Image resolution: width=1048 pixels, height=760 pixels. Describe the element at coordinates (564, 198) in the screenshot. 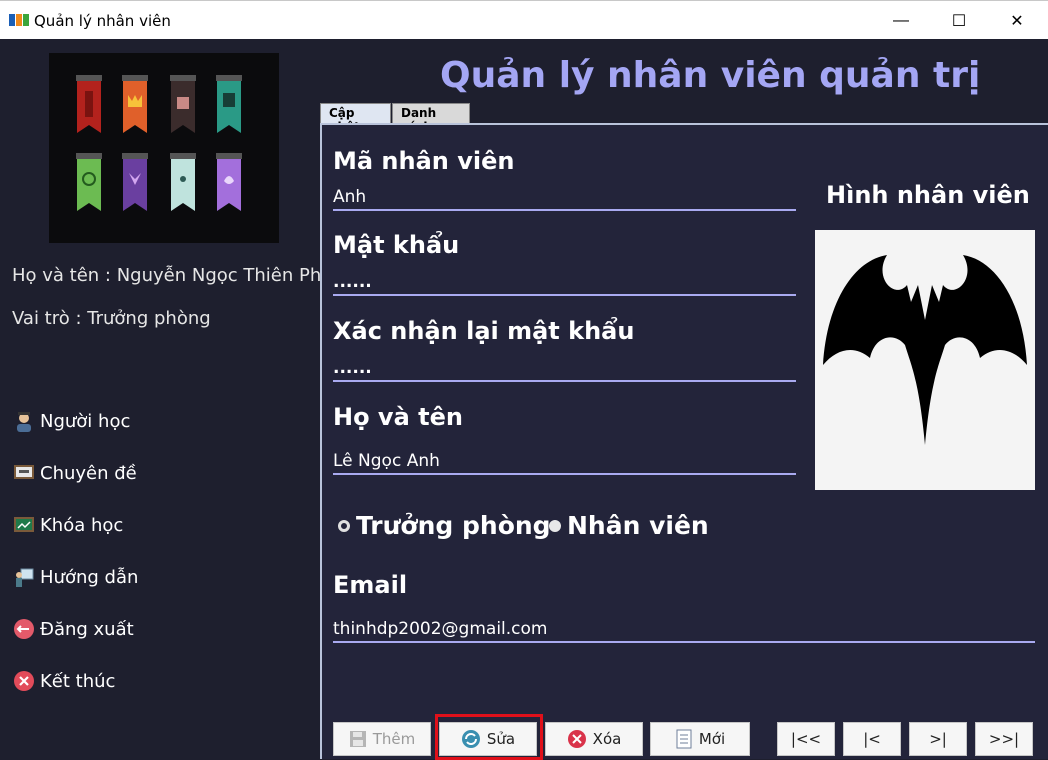

I see `employee-id-input: Anh` at that location.